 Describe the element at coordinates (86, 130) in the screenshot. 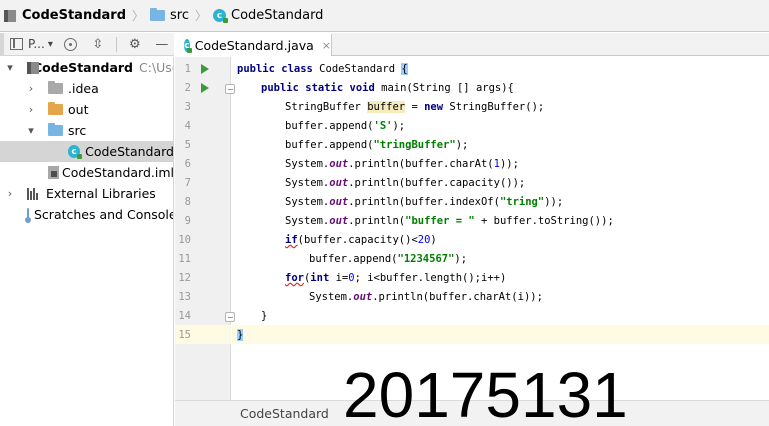

I see `tree-item-src: ▾ src` at that location.